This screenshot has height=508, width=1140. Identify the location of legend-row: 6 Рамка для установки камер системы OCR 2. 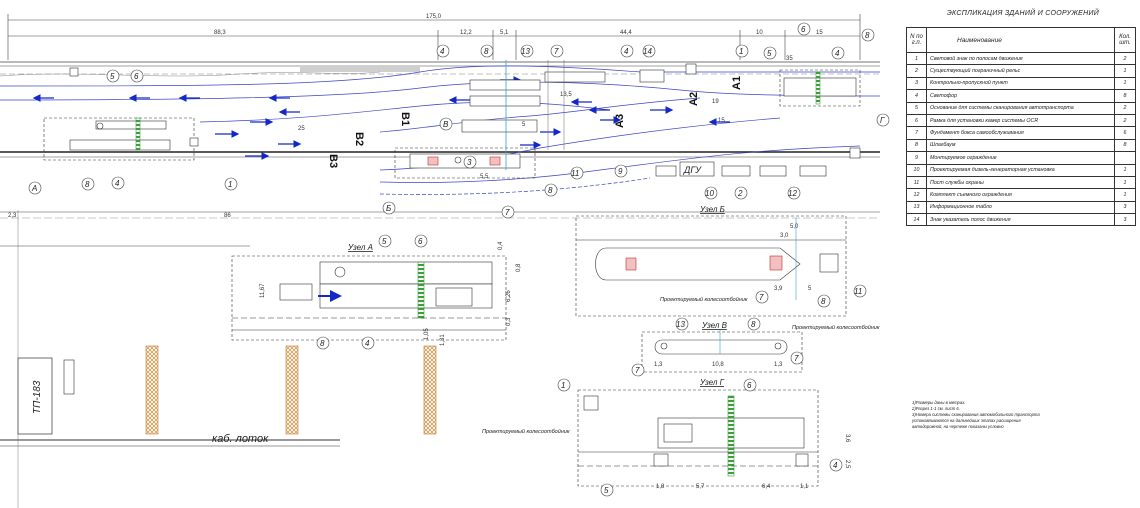
(1021, 120).